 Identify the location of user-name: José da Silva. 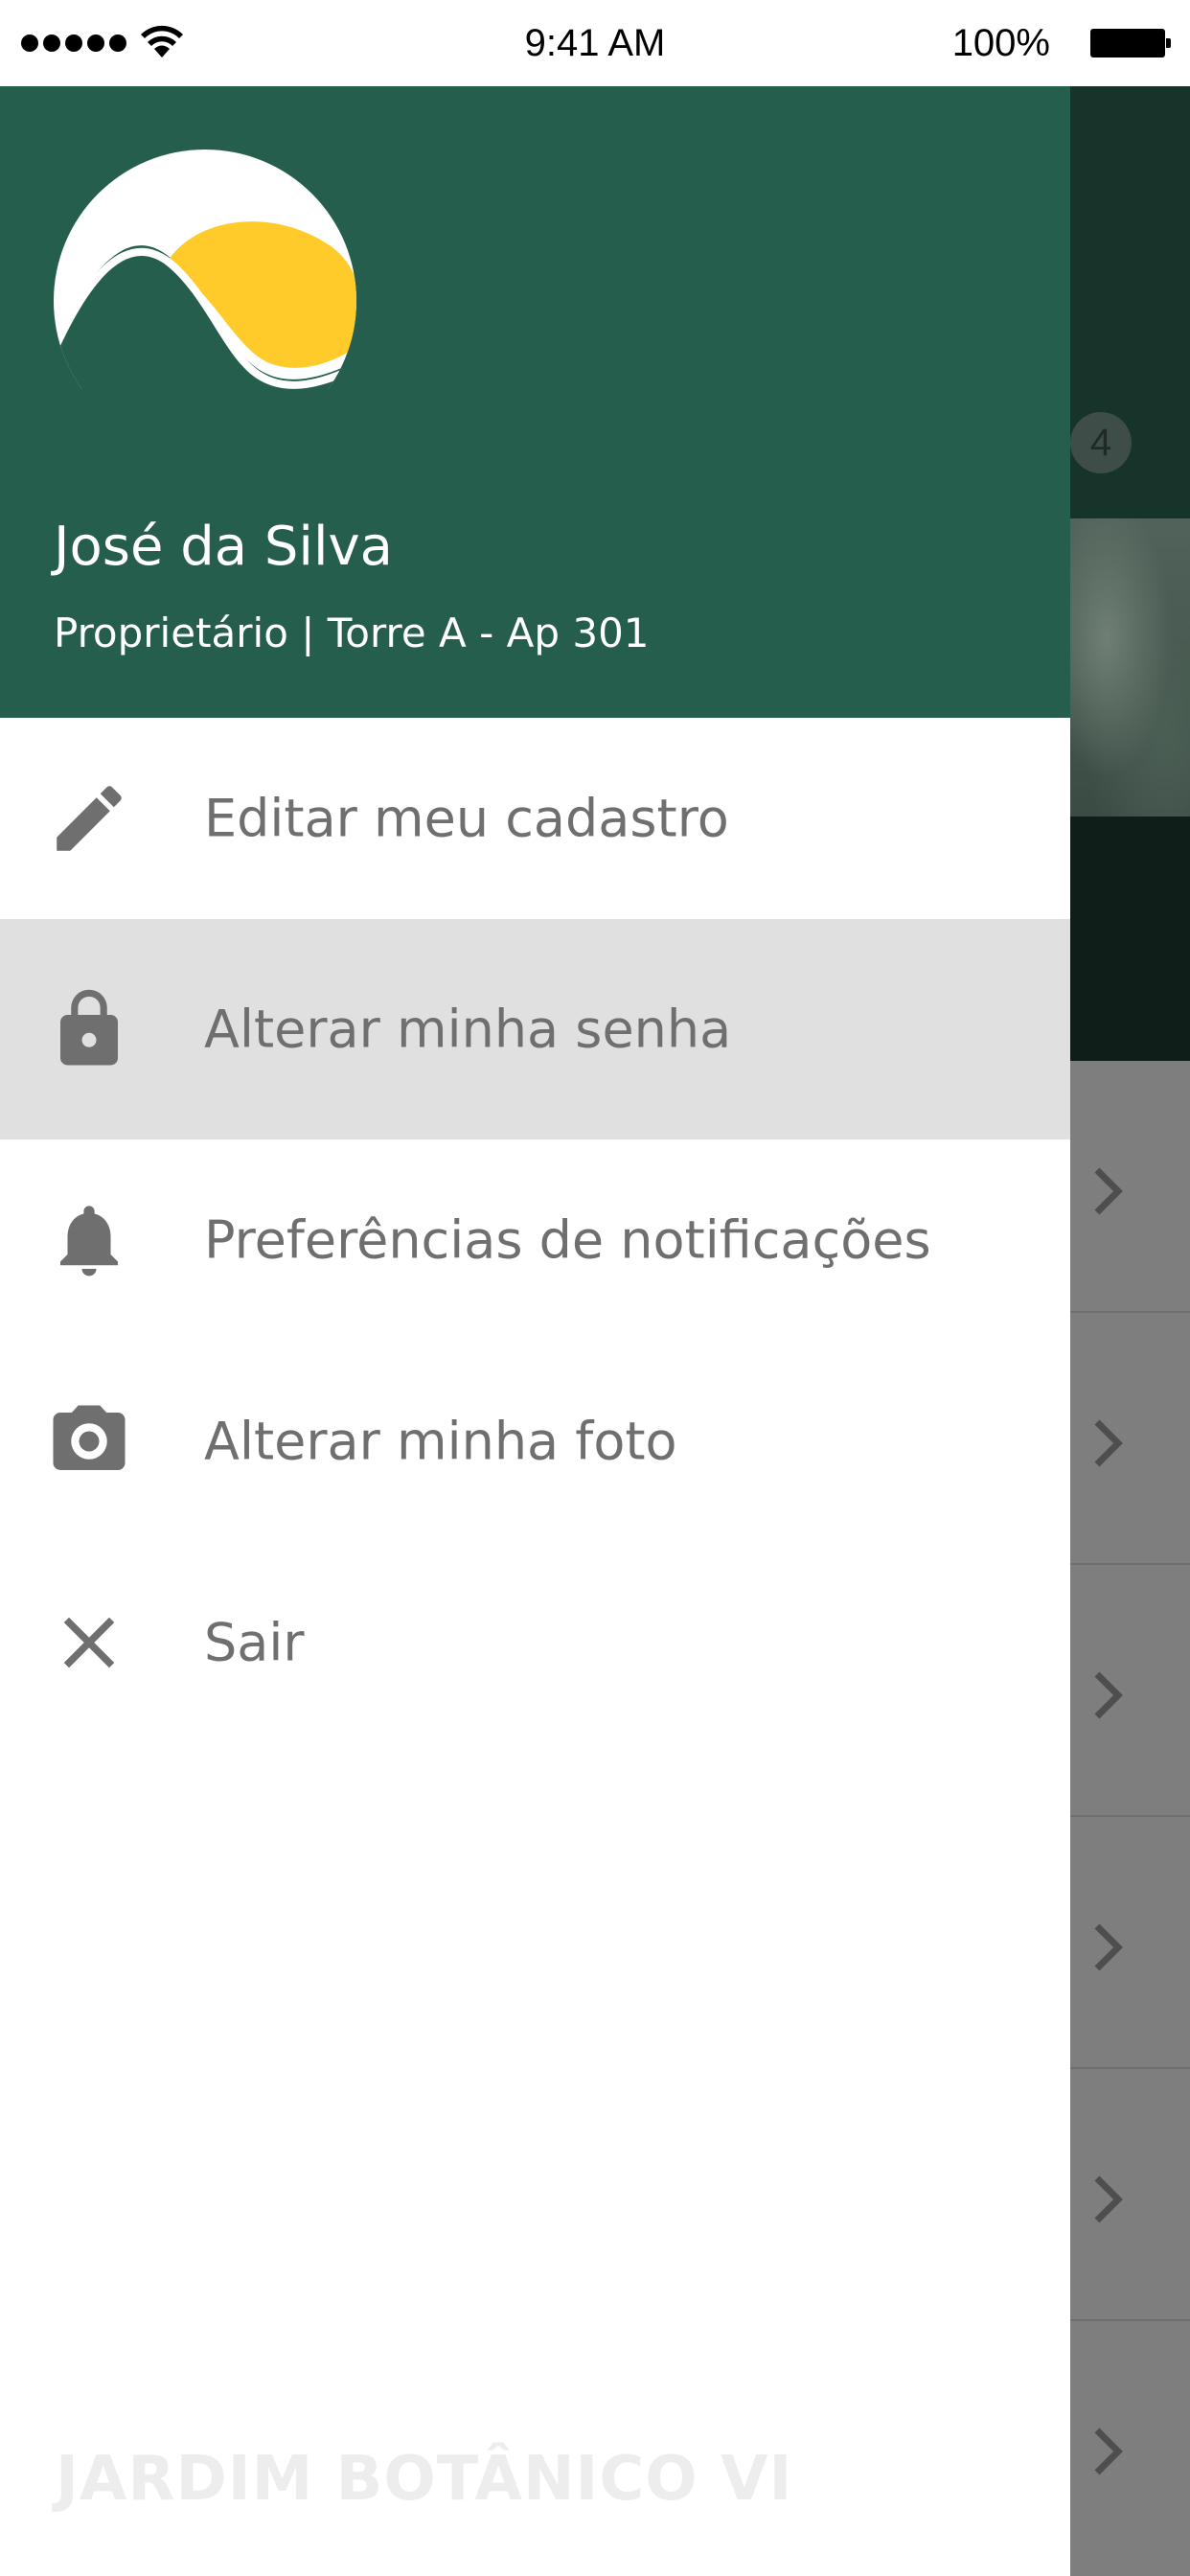
(224, 547).